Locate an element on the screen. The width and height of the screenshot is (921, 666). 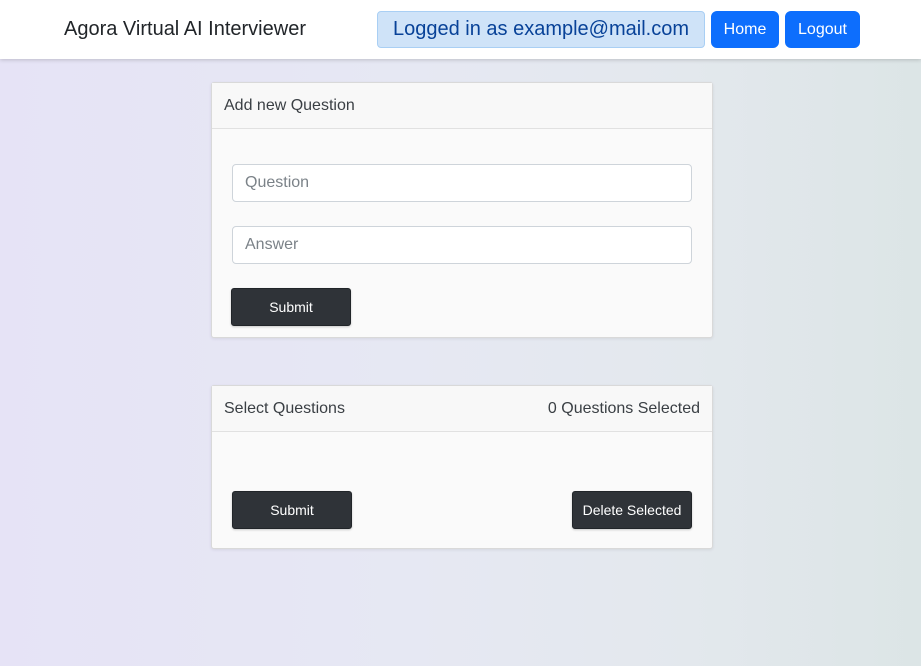
add-question-header: Add new Question is located at coordinates (462, 106).